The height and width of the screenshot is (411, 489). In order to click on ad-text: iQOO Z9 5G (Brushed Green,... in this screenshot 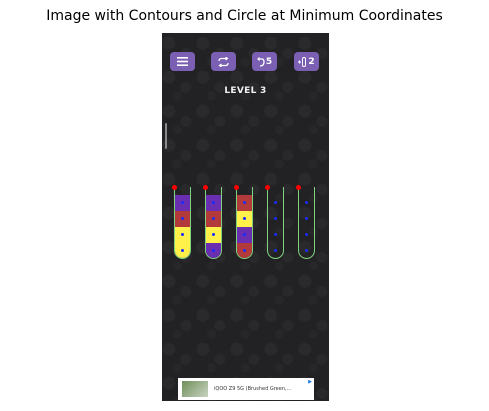, I will do `click(253, 389)`.